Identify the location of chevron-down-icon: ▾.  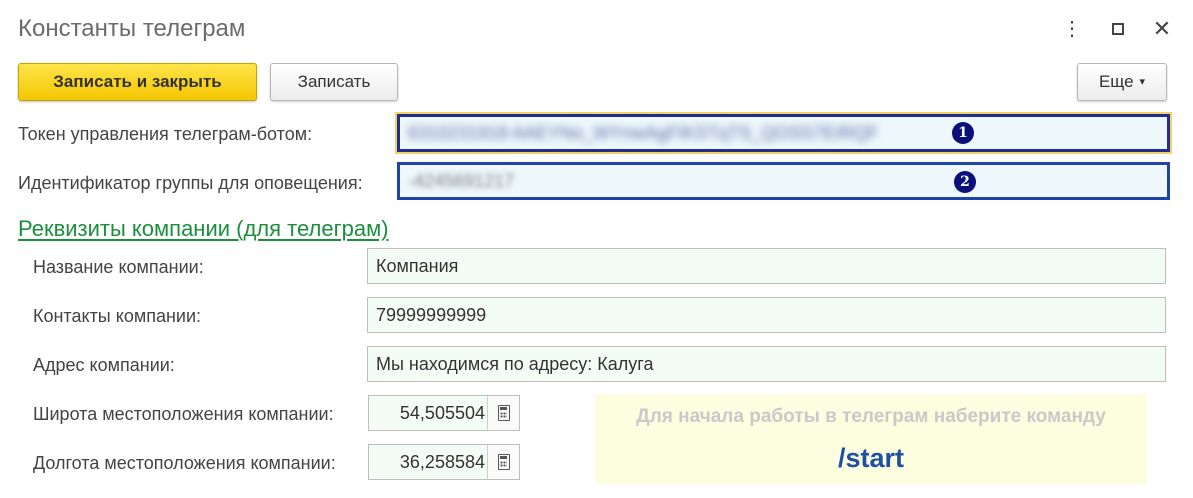
(1142, 82).